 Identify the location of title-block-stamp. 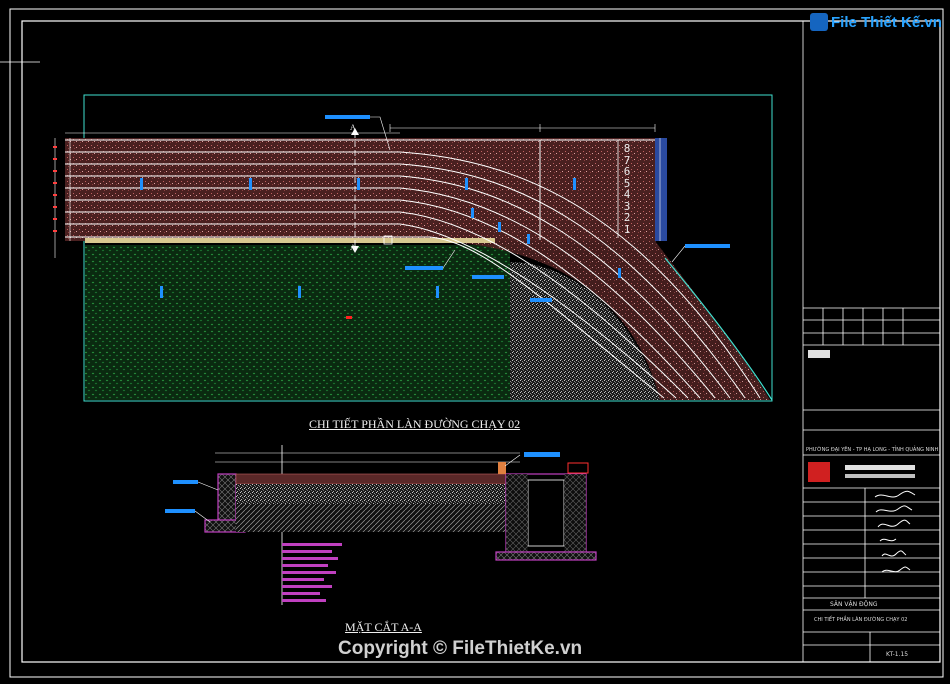
(819, 354).